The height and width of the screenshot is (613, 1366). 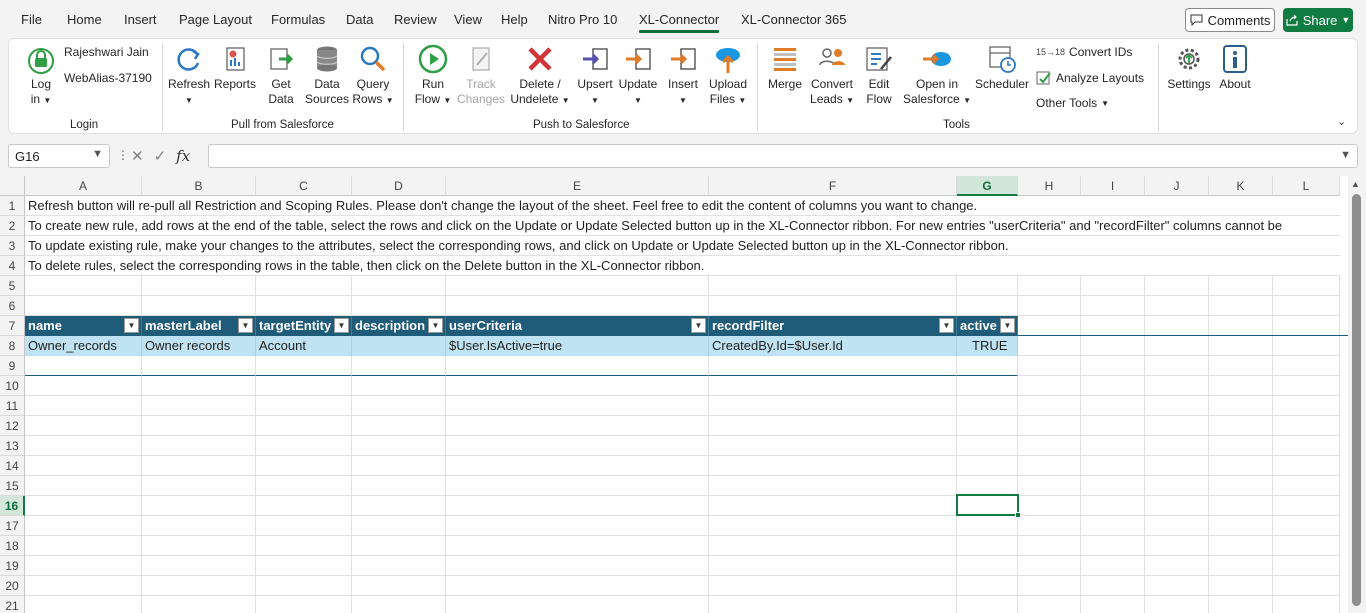 I want to click on edit-flow-button: Edit Flow, so click(x=879, y=75).